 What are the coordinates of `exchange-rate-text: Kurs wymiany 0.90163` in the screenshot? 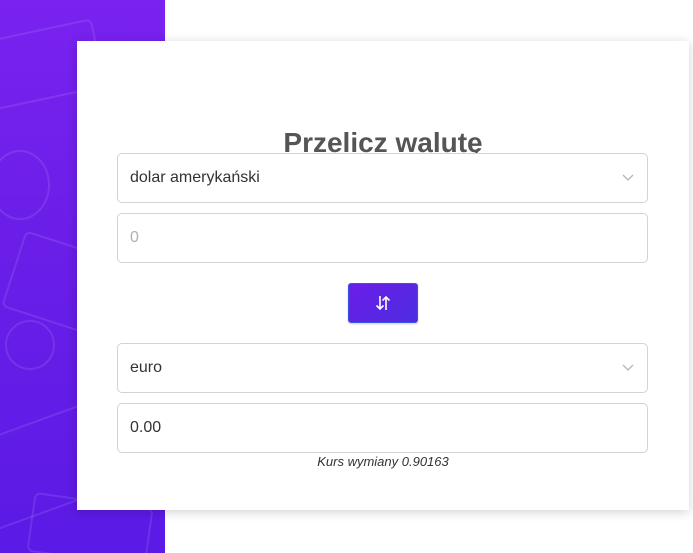 It's located at (383, 461).